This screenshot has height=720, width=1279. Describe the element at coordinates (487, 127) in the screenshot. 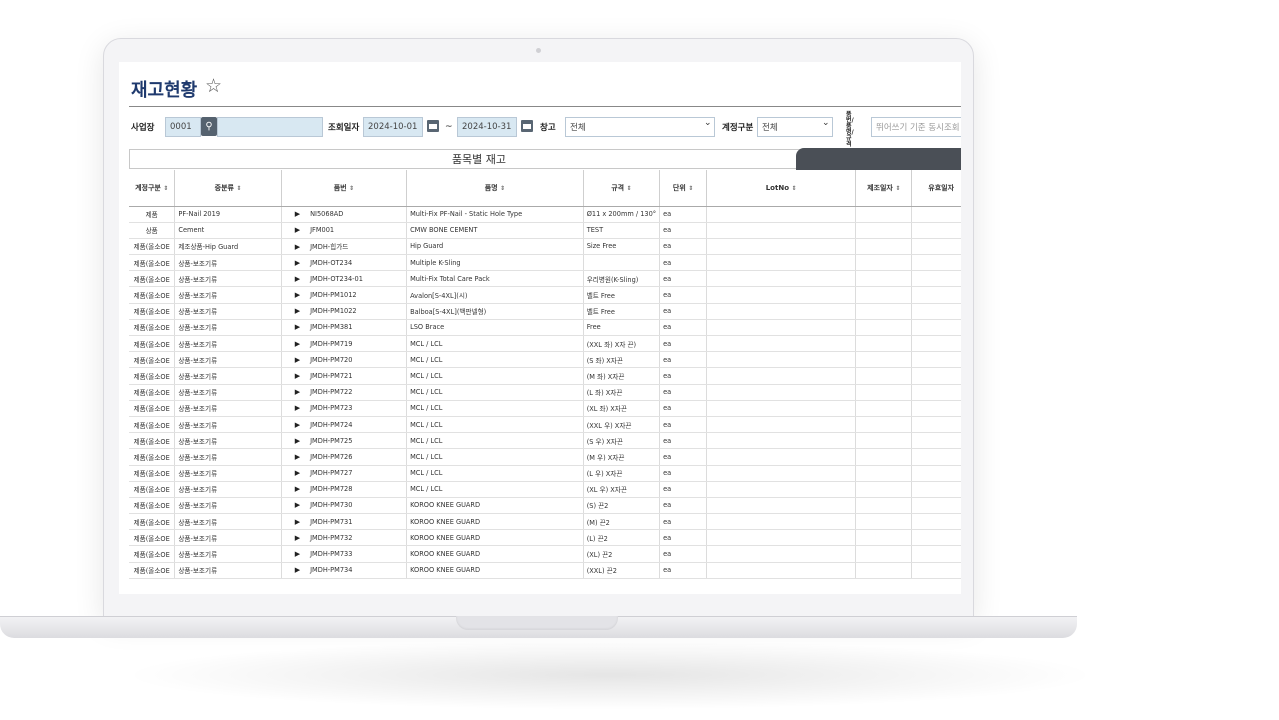

I see `date-to-input: 2024-10-31` at that location.